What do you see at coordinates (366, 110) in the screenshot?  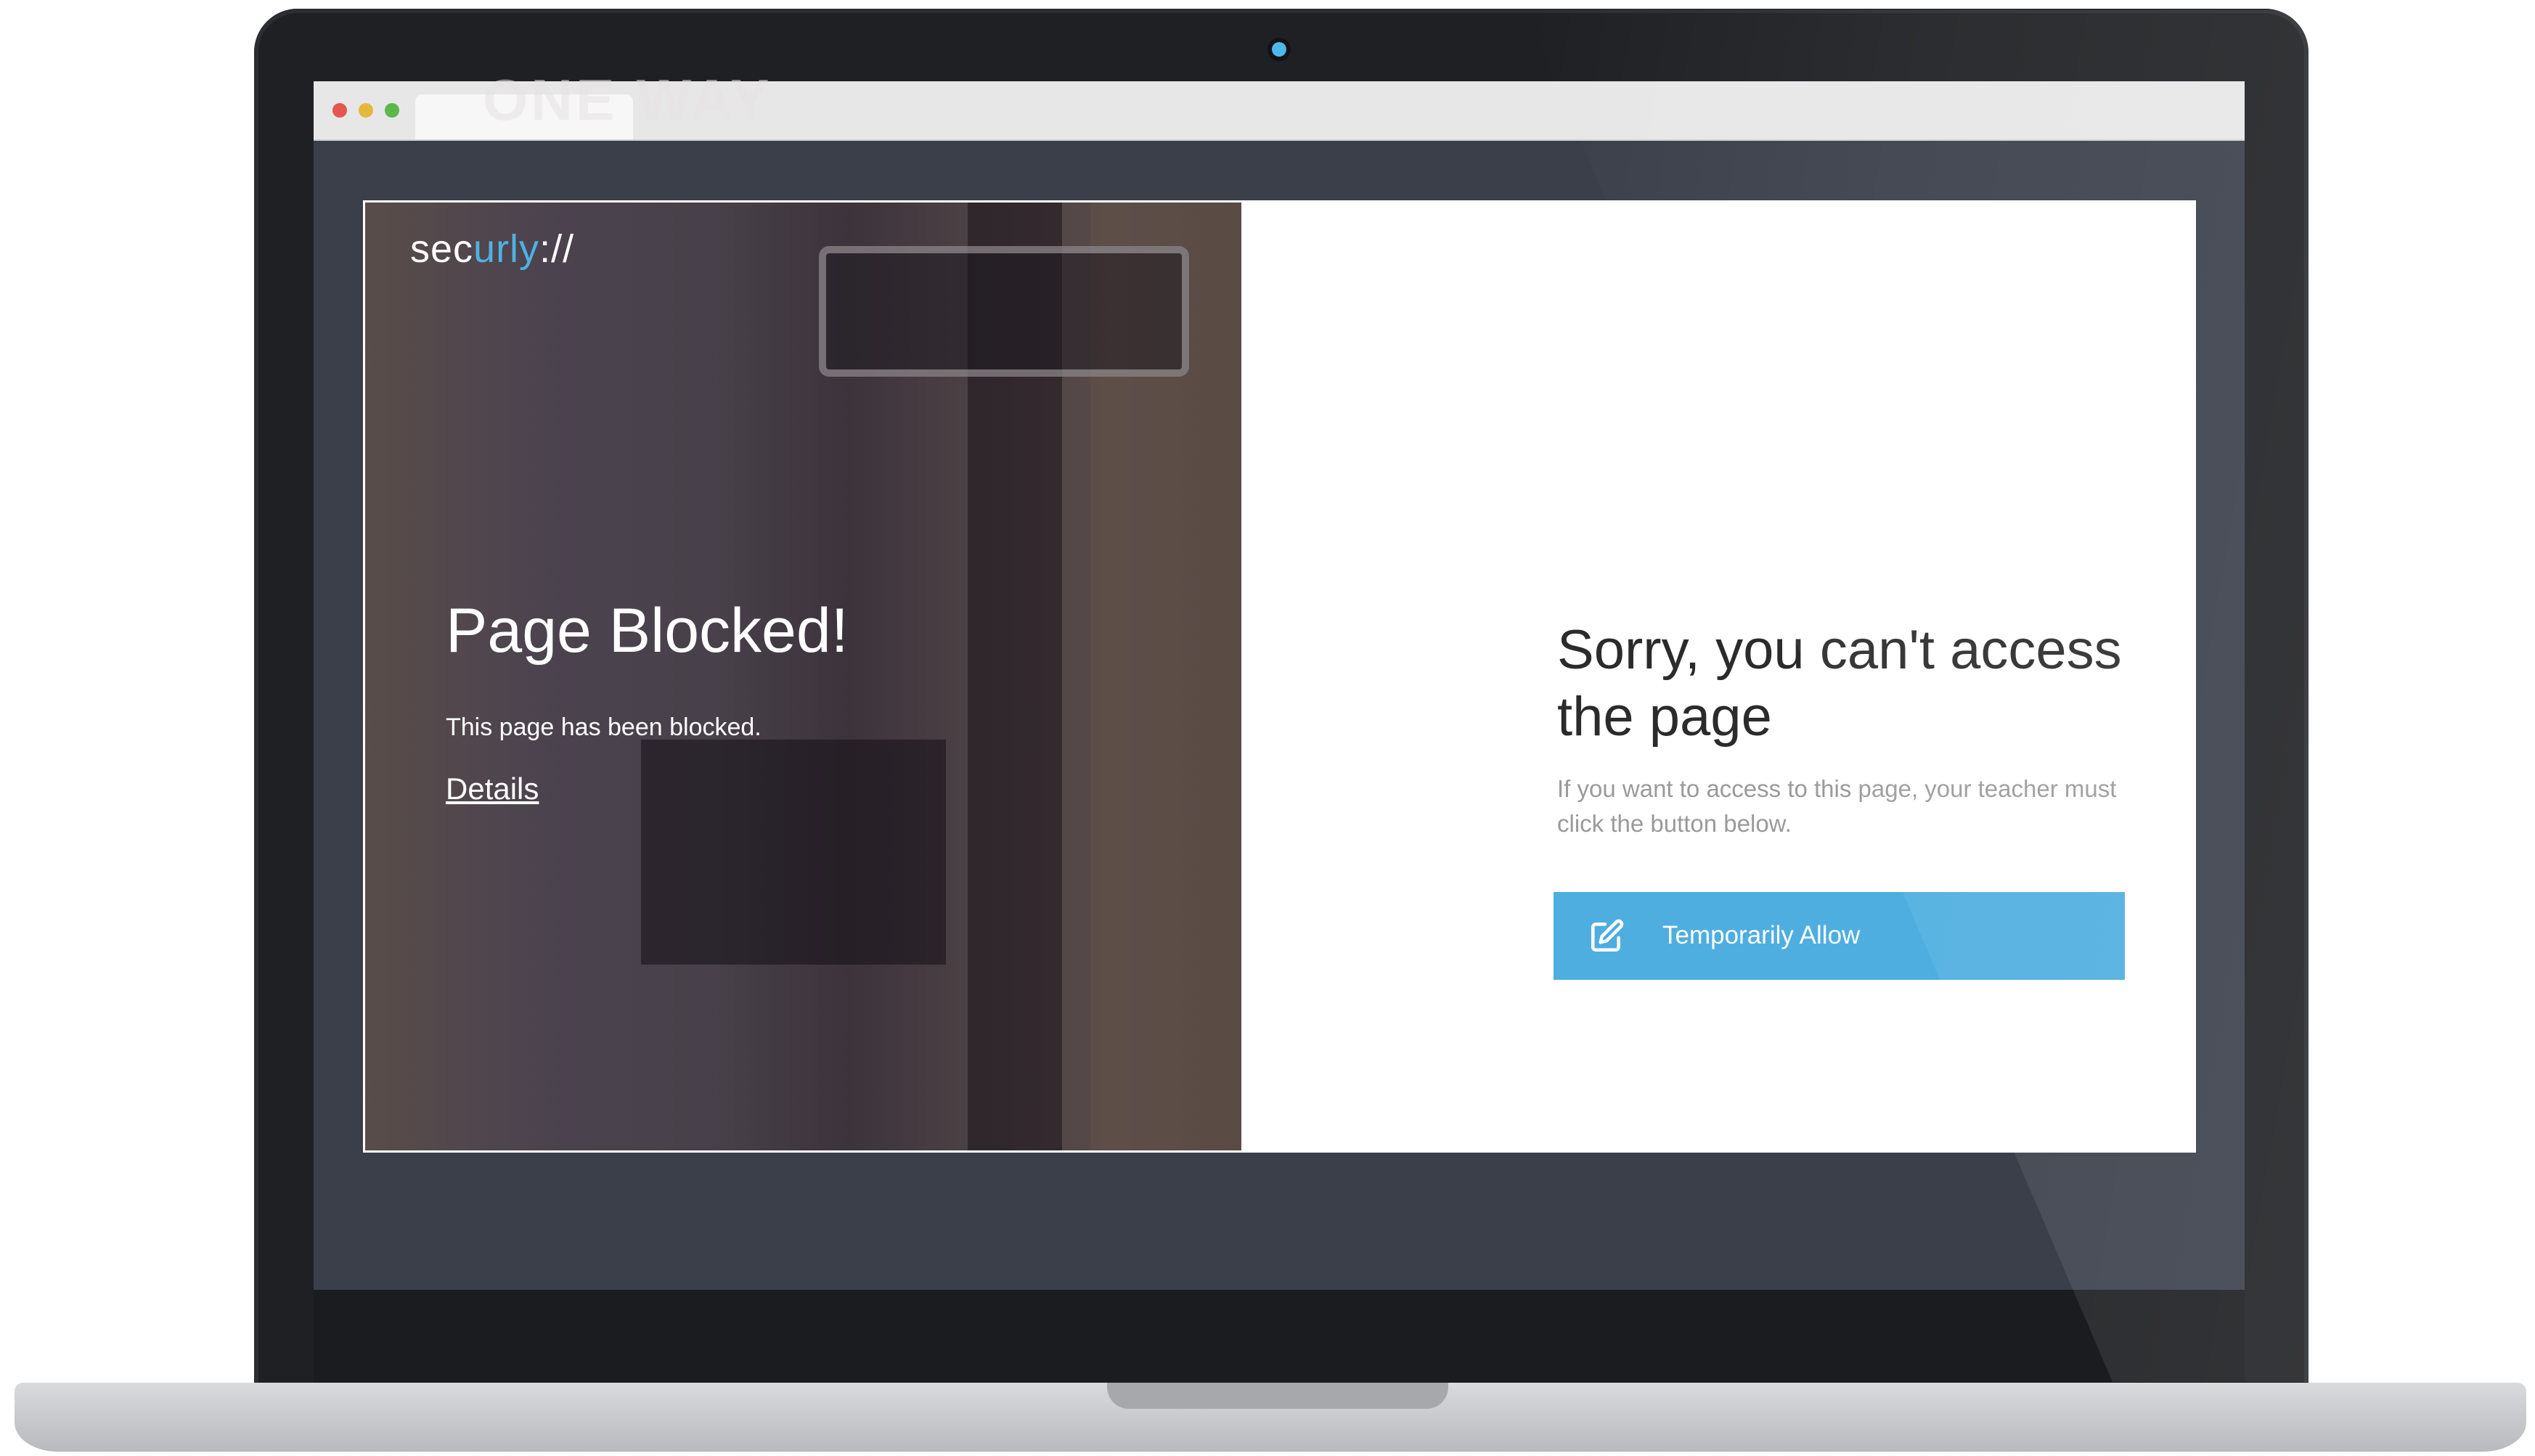 I see `minimize-window-dot` at bounding box center [366, 110].